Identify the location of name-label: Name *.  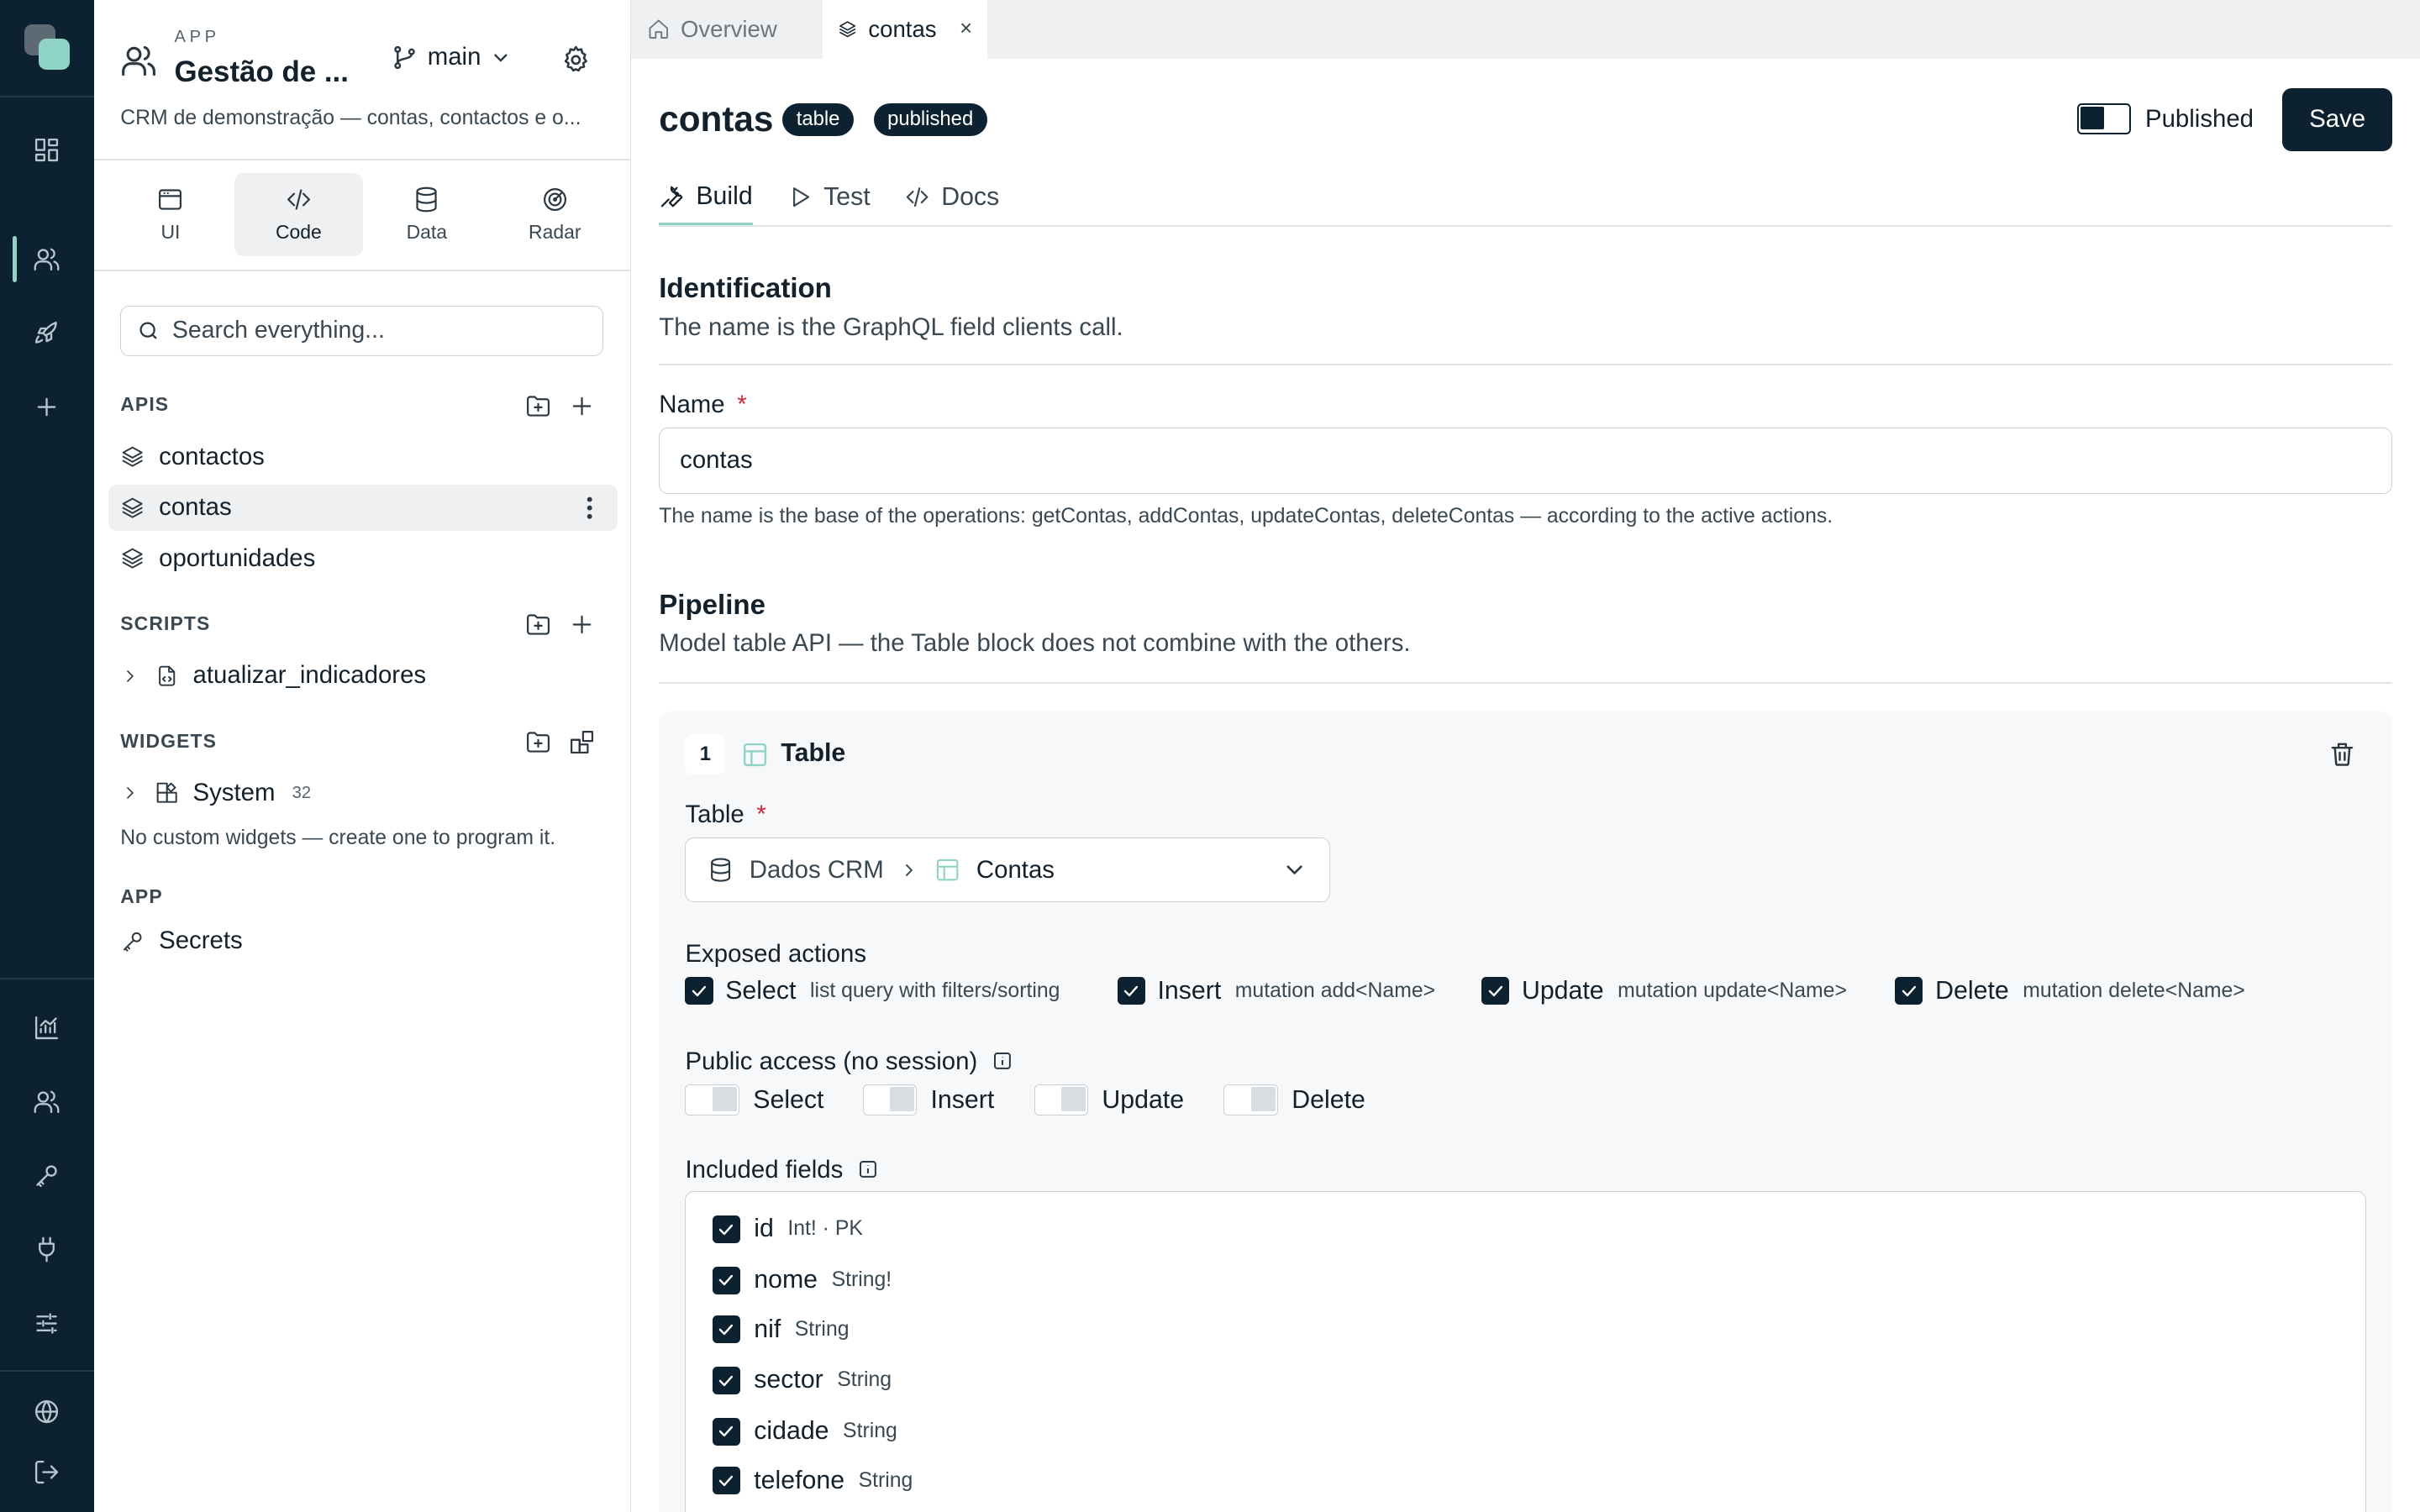
(703, 405).